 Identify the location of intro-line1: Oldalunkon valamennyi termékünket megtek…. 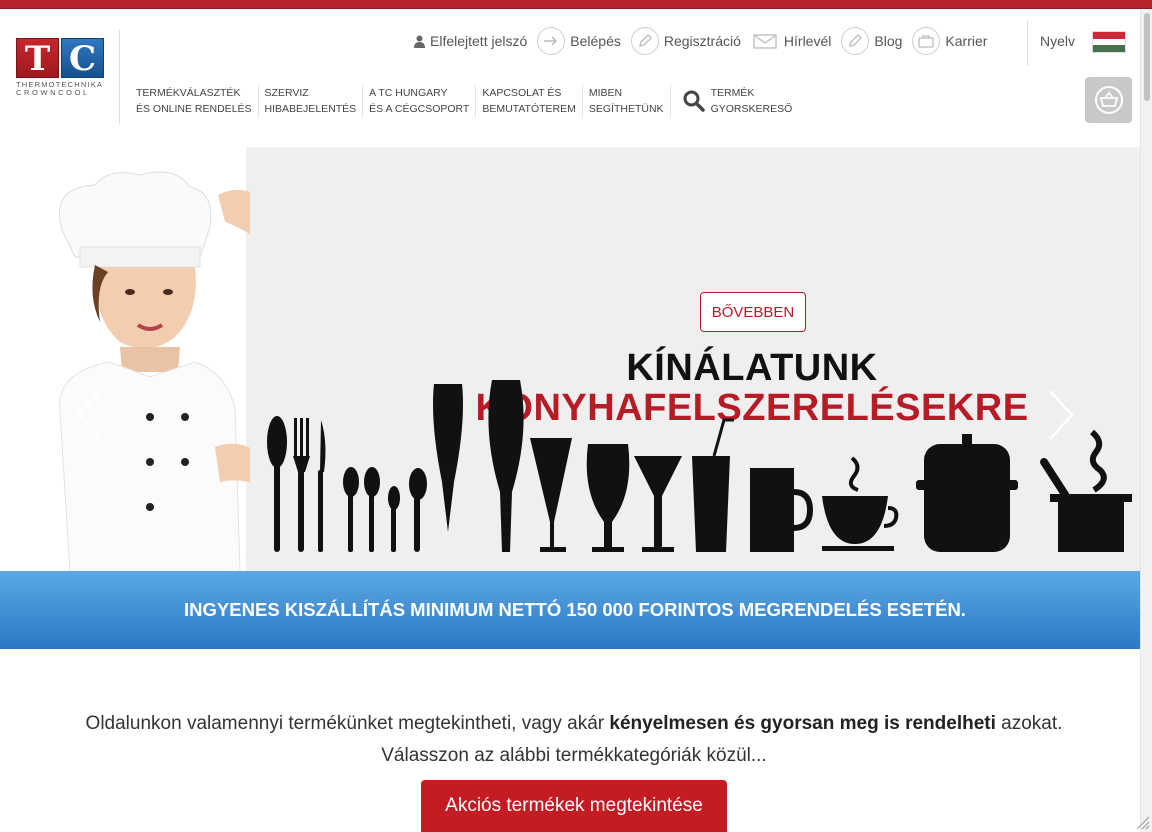
(574, 724).